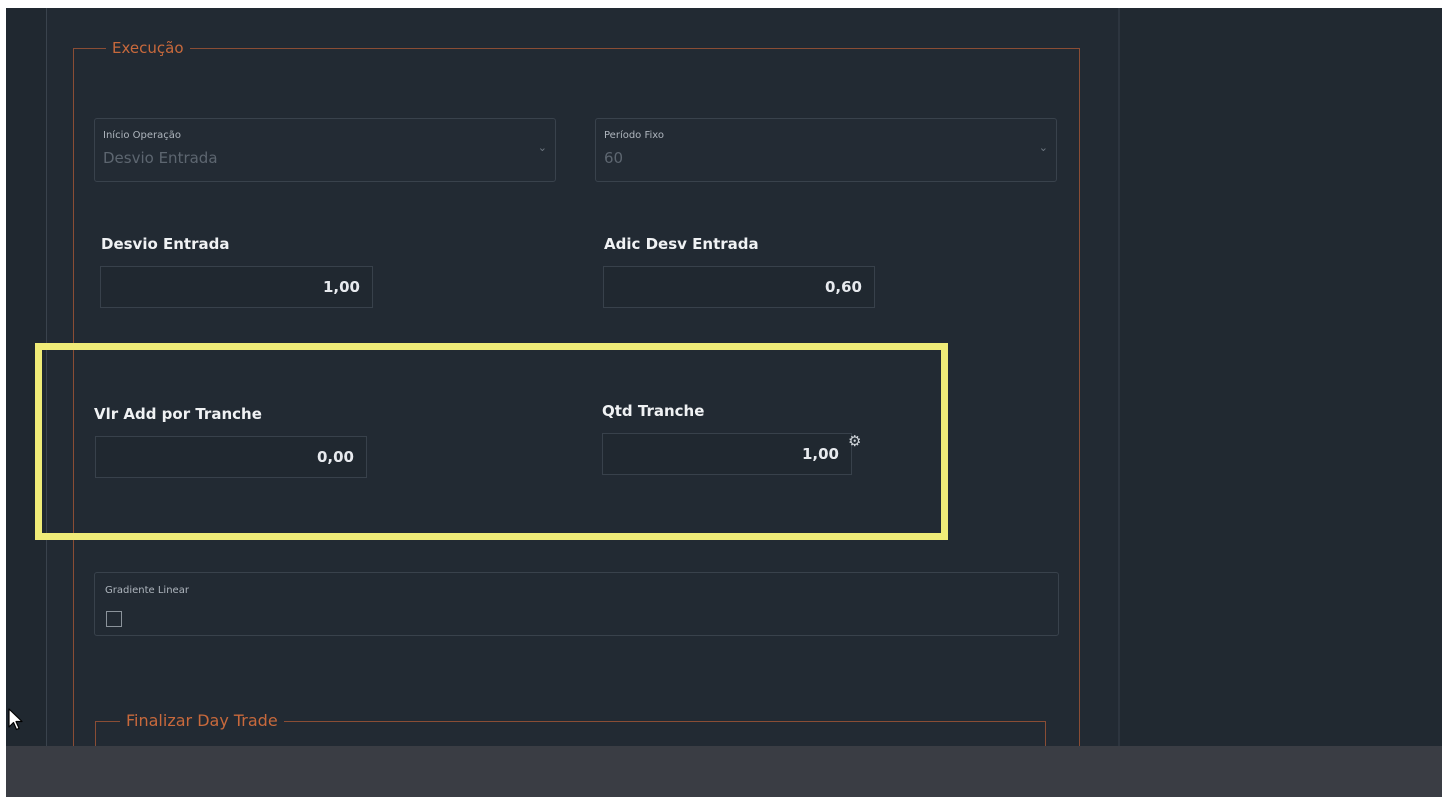 The height and width of the screenshot is (797, 1448). What do you see at coordinates (614, 158) in the screenshot?
I see `periodo-fixo-value: 60` at bounding box center [614, 158].